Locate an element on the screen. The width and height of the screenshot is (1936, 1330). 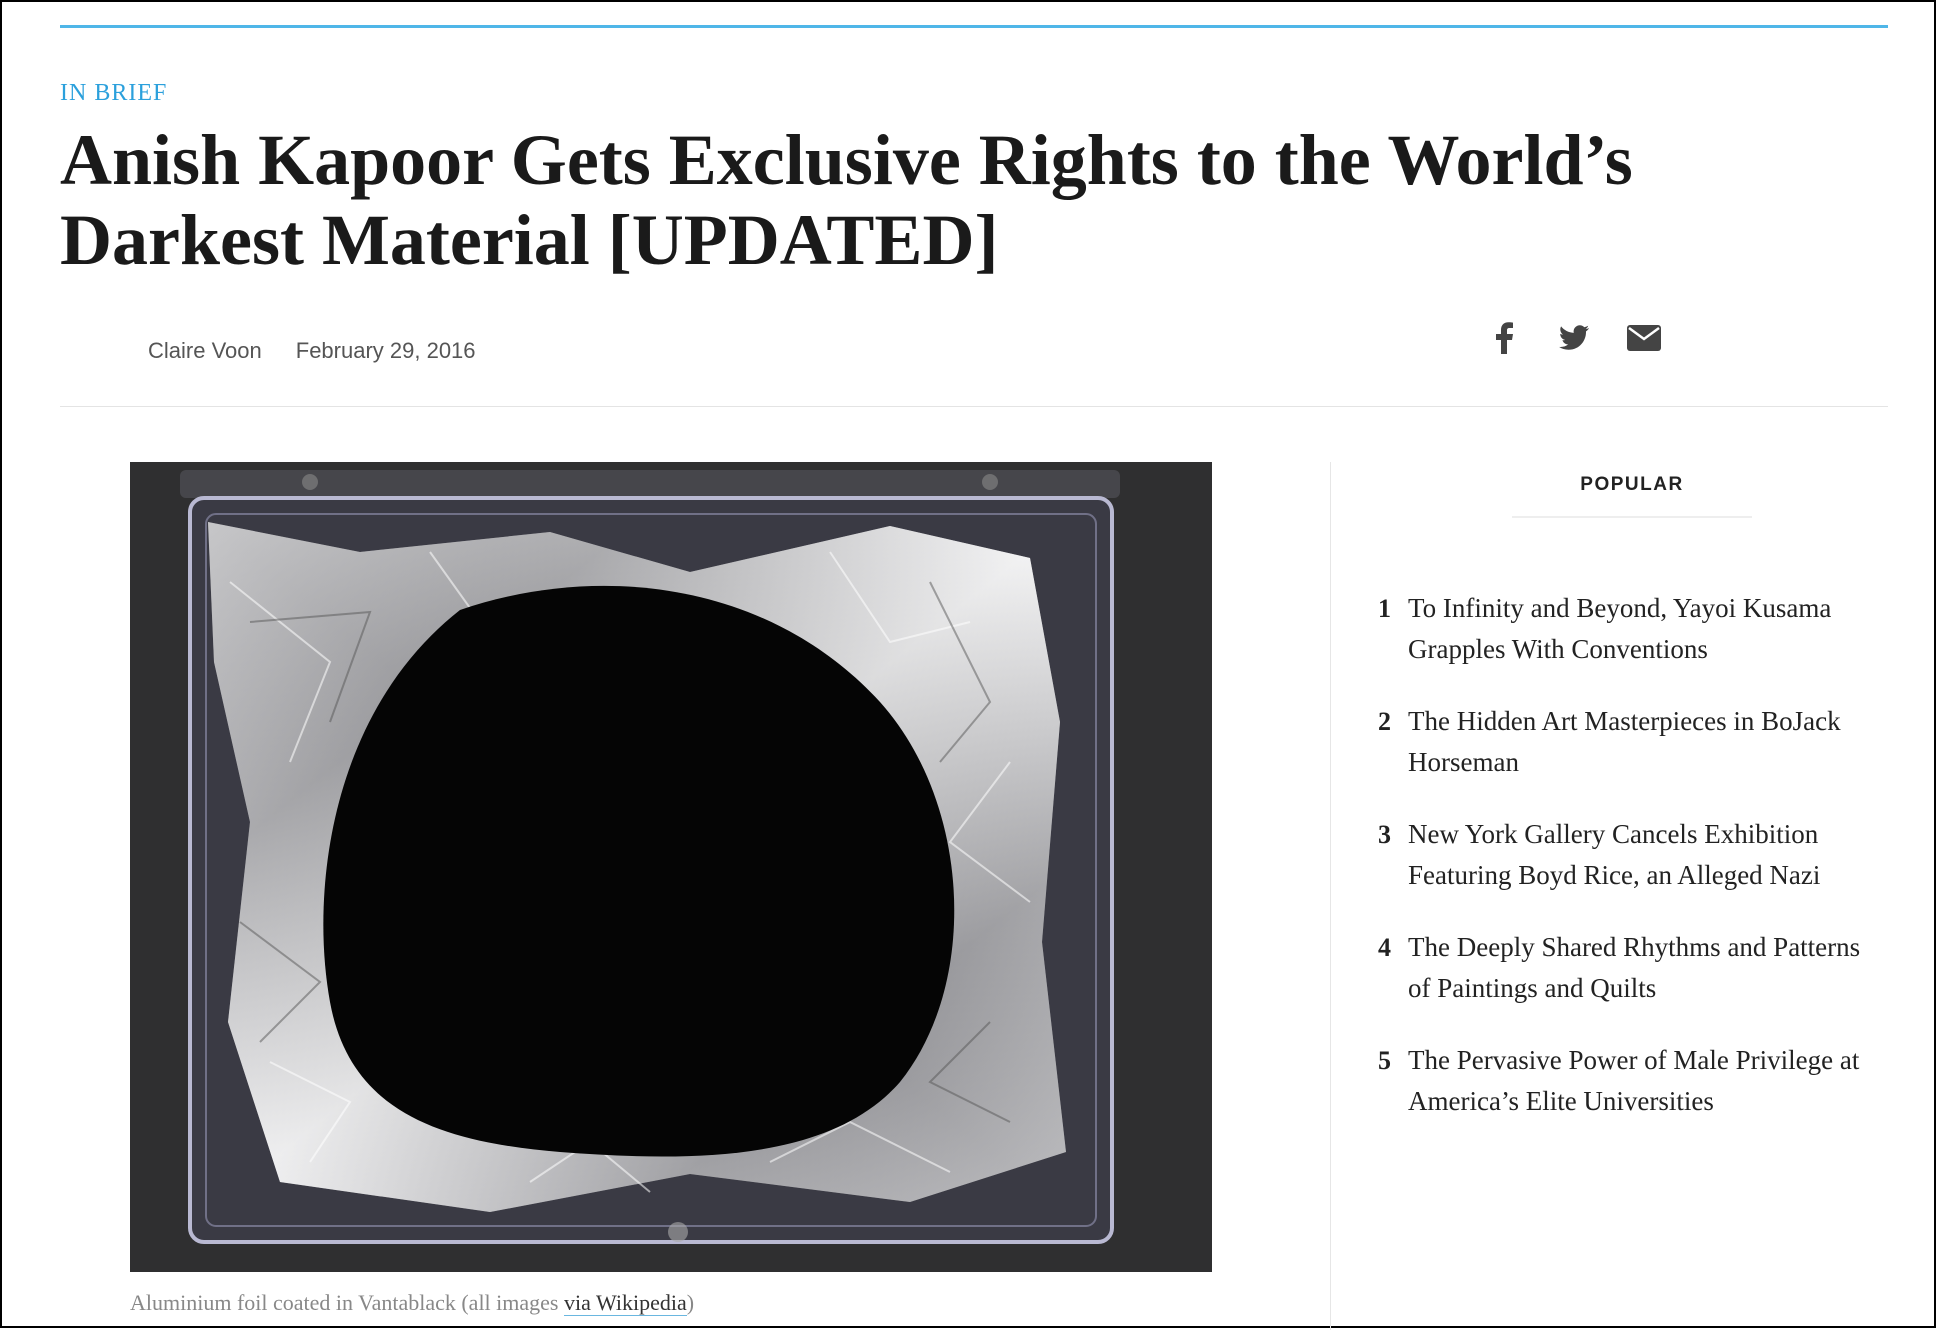
section-kicker-link: IN BRIEF is located at coordinates (113, 93).